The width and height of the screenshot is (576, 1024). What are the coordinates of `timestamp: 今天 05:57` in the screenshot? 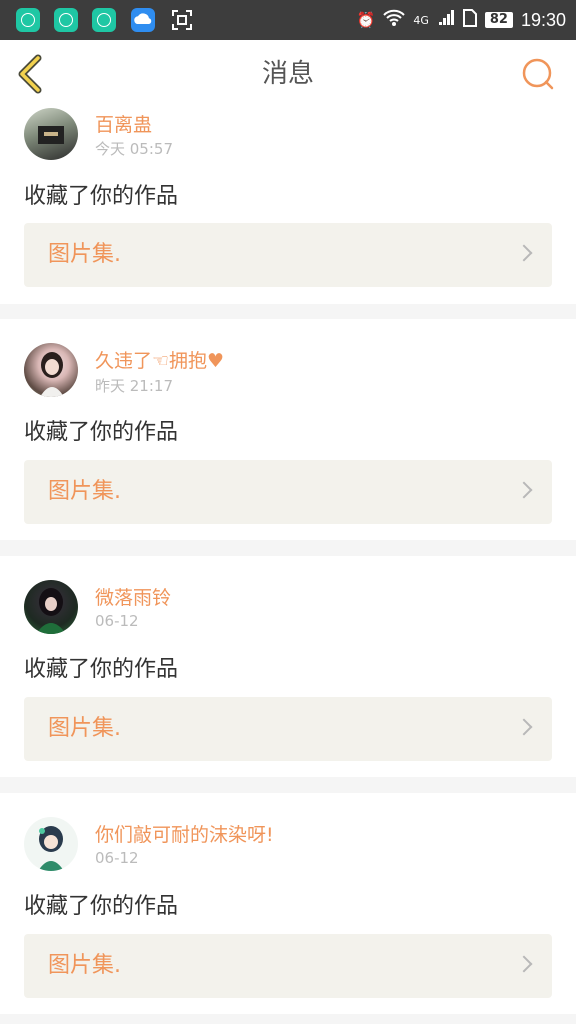 It's located at (134, 149).